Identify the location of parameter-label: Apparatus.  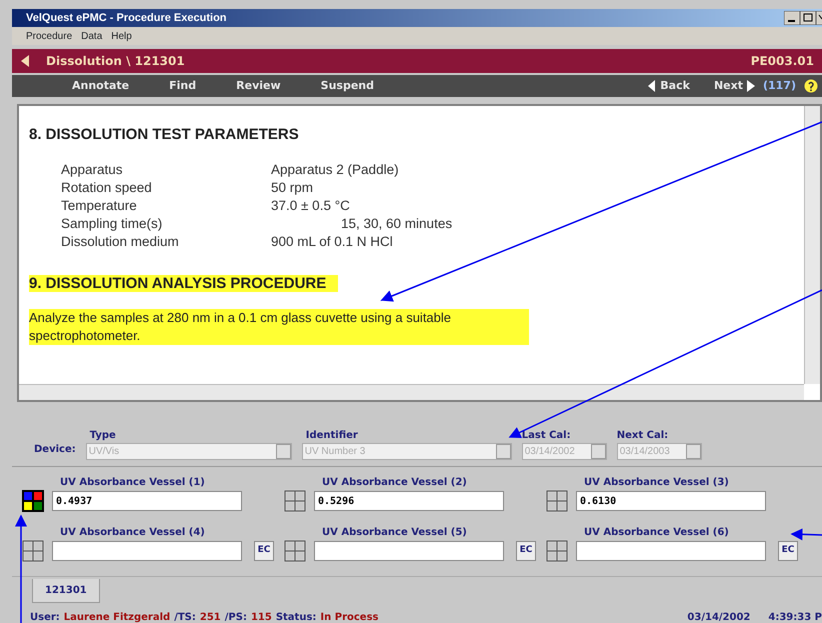
(92, 169).